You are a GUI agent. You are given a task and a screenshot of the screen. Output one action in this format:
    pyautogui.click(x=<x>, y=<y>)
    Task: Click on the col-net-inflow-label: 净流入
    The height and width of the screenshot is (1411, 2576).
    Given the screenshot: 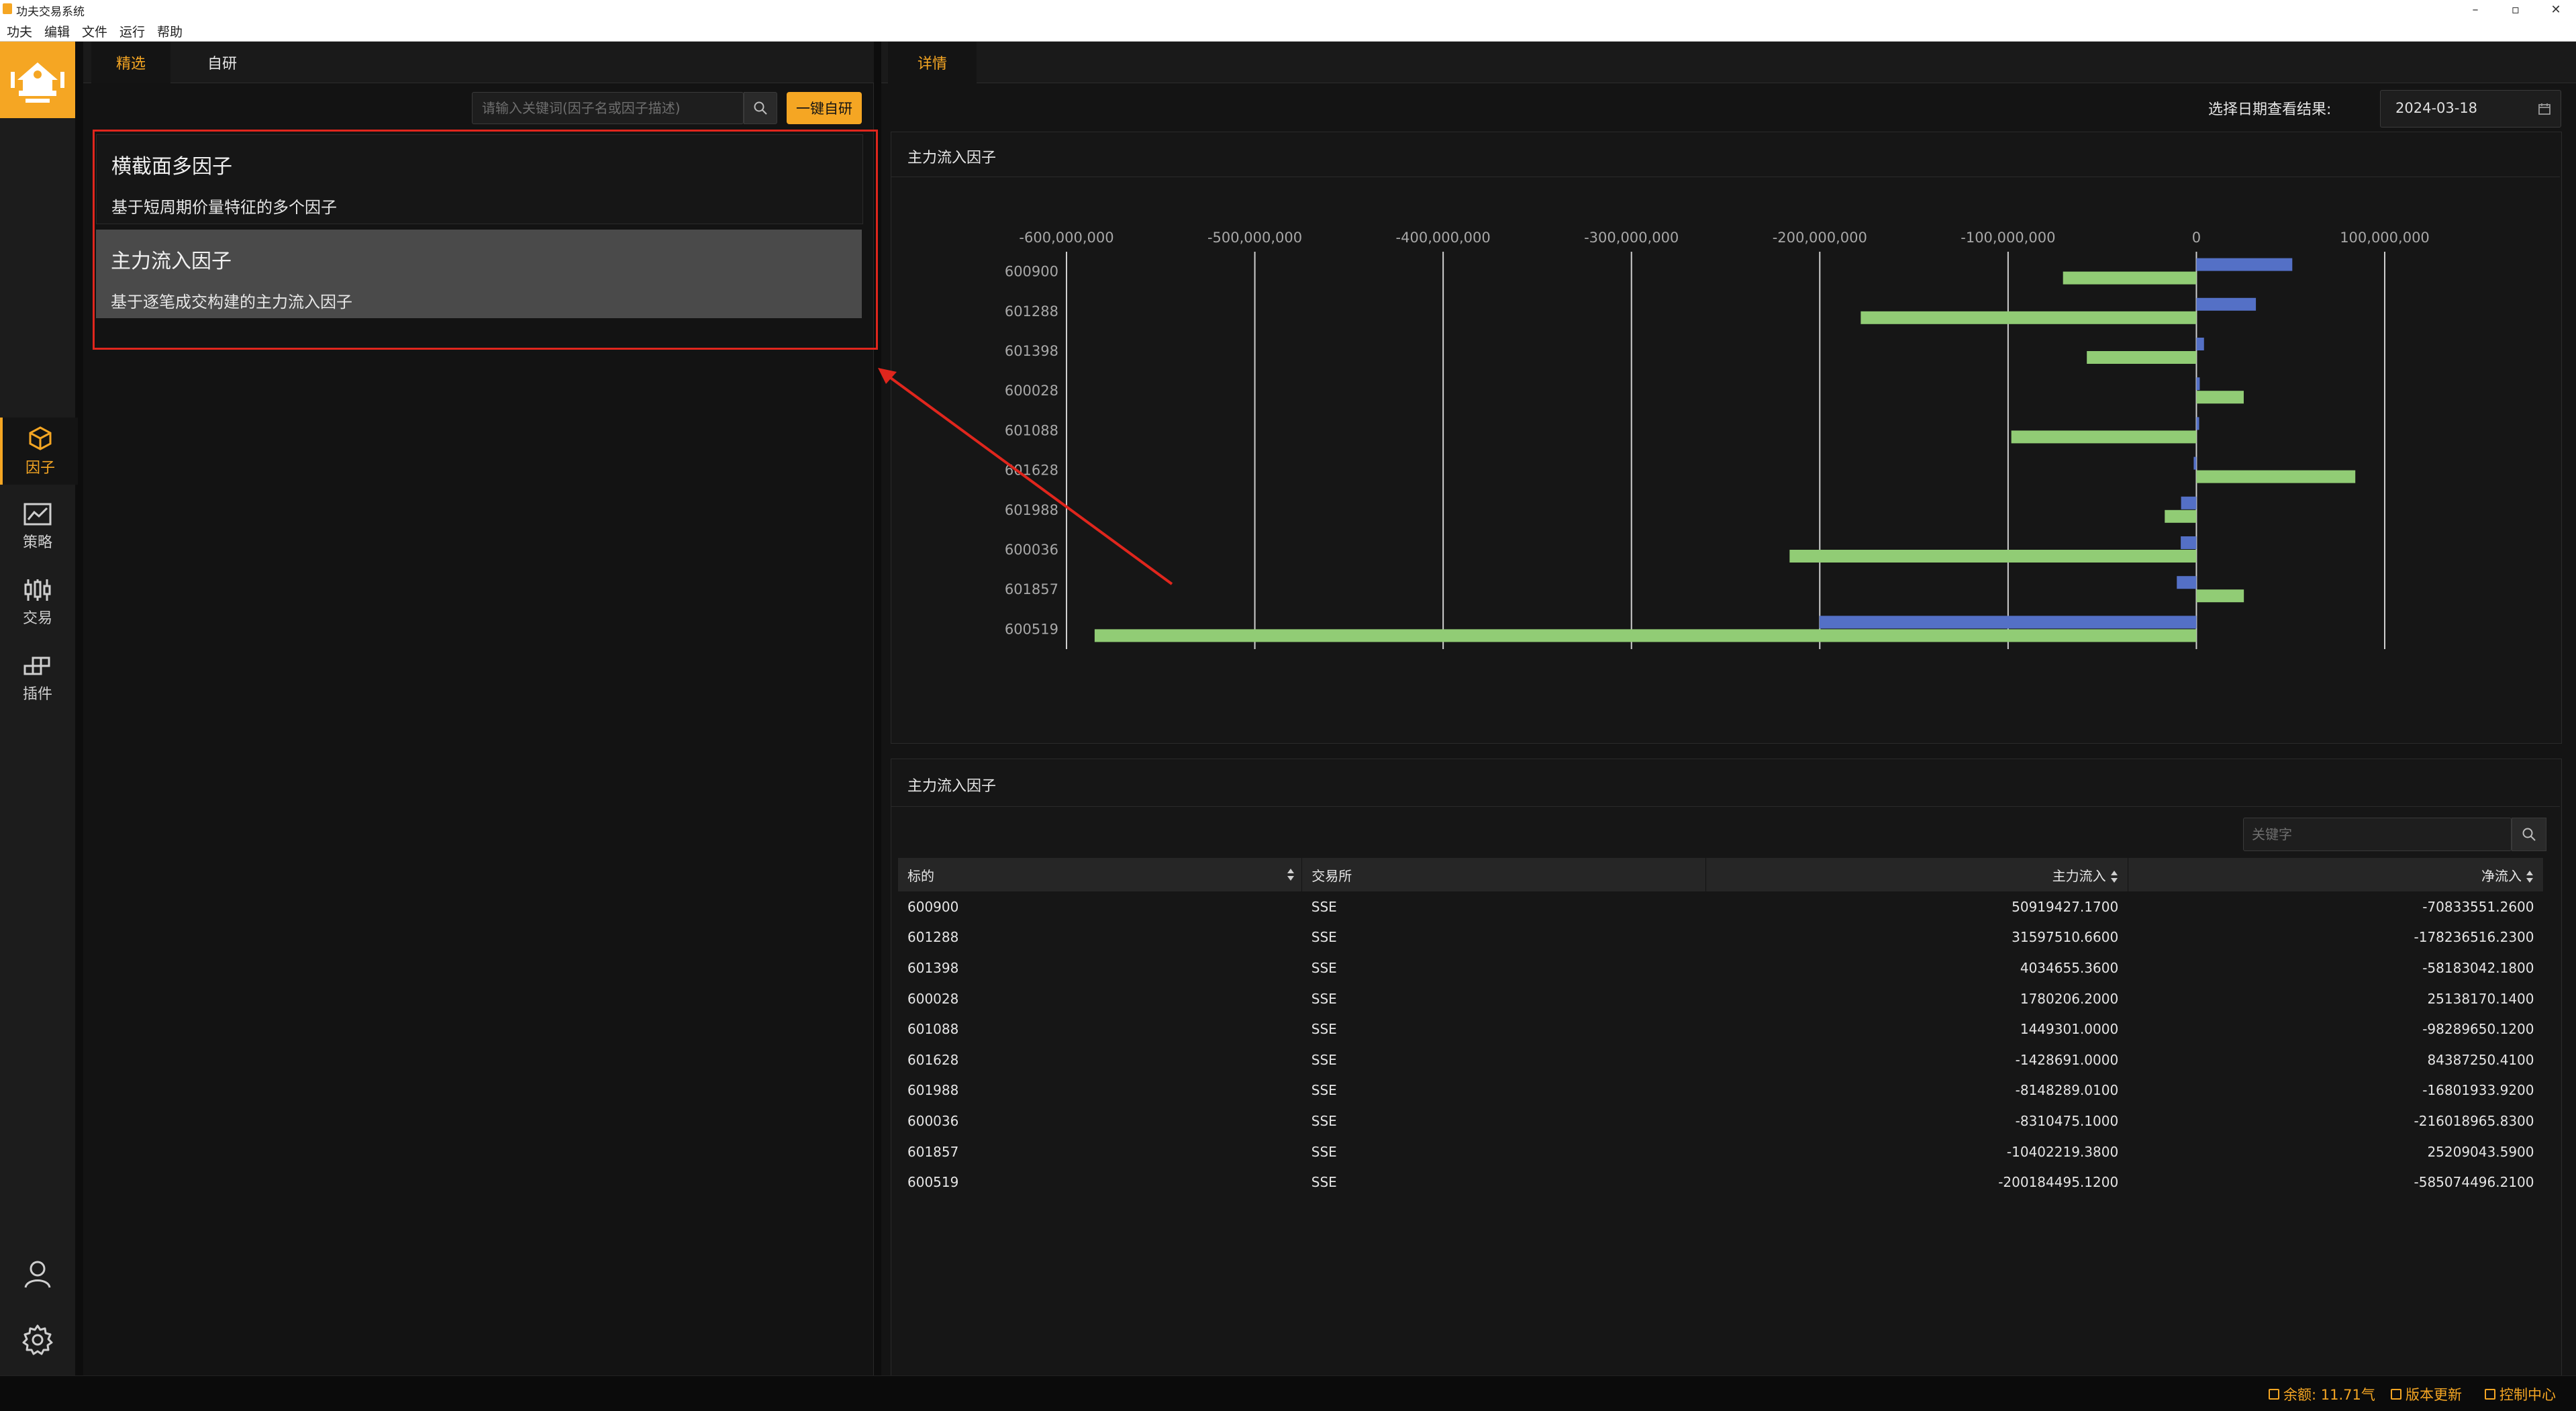 What is the action you would take?
    pyautogui.click(x=2501, y=875)
    